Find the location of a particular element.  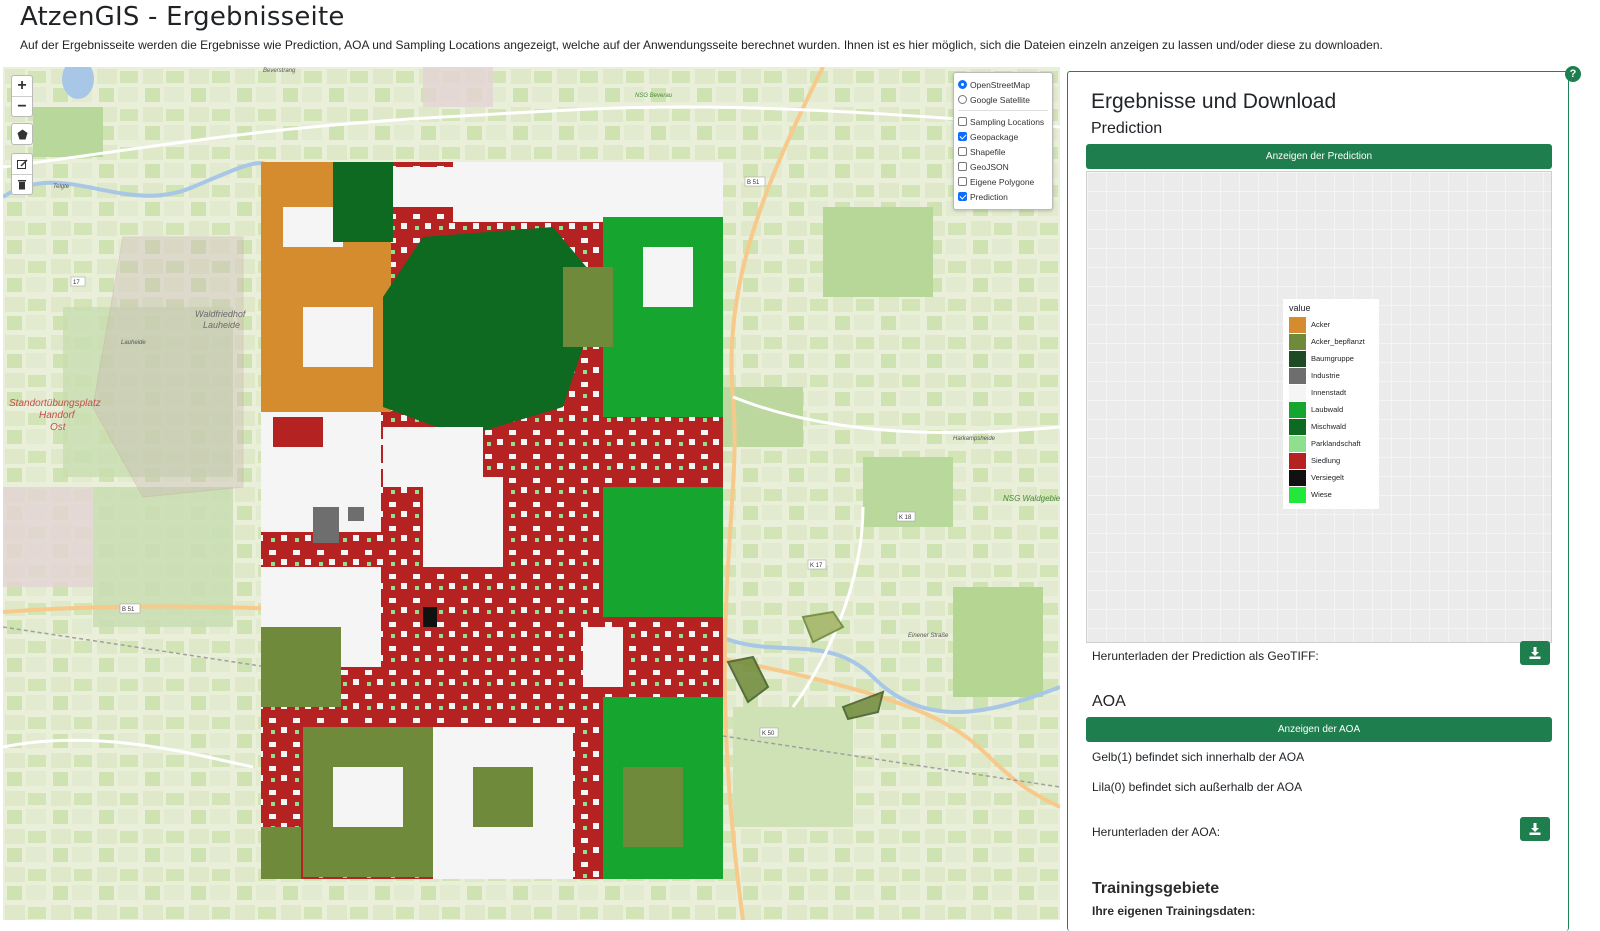

zoom-control: + − is located at coordinates (22, 96).